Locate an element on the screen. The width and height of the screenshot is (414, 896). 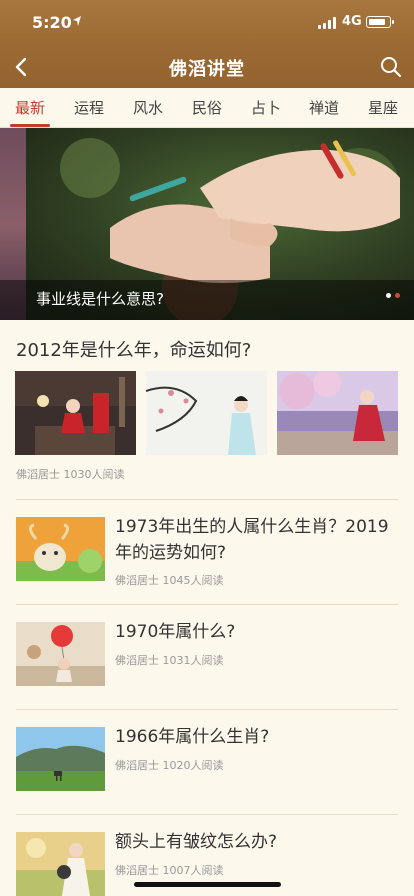
carousel-dot is located at coordinates (388, 295).